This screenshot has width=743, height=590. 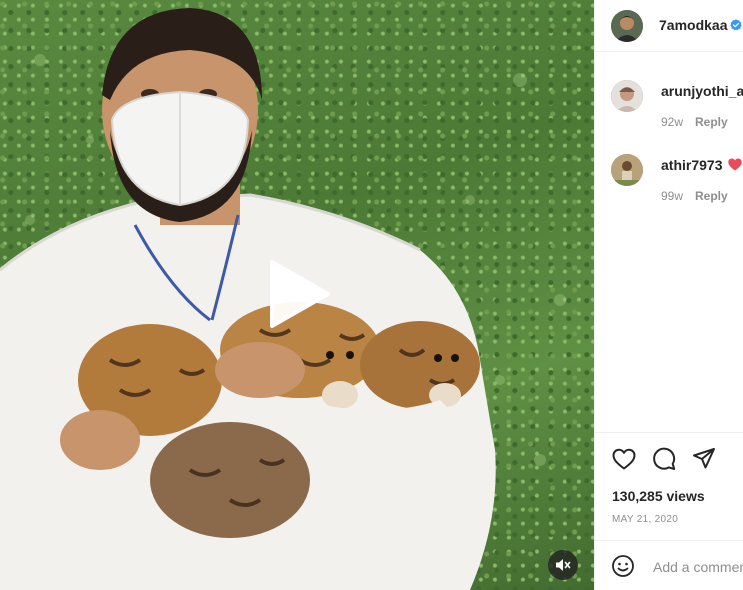 What do you see at coordinates (563, 565) in the screenshot?
I see `muted-speaker-icon` at bounding box center [563, 565].